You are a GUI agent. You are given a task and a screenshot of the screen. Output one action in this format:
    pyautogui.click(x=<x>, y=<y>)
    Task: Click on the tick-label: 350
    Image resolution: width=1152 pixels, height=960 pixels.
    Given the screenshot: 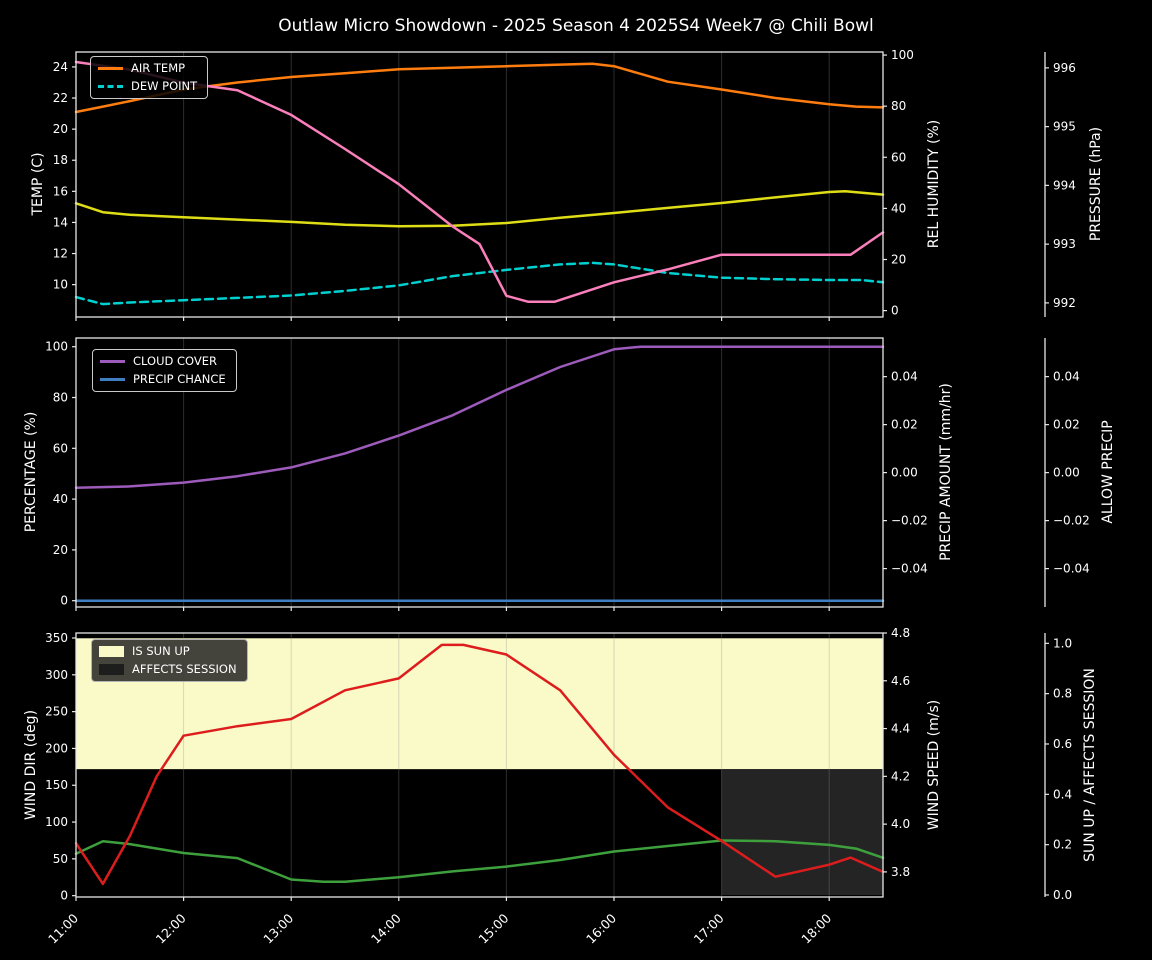 What is the action you would take?
    pyautogui.click(x=56, y=638)
    